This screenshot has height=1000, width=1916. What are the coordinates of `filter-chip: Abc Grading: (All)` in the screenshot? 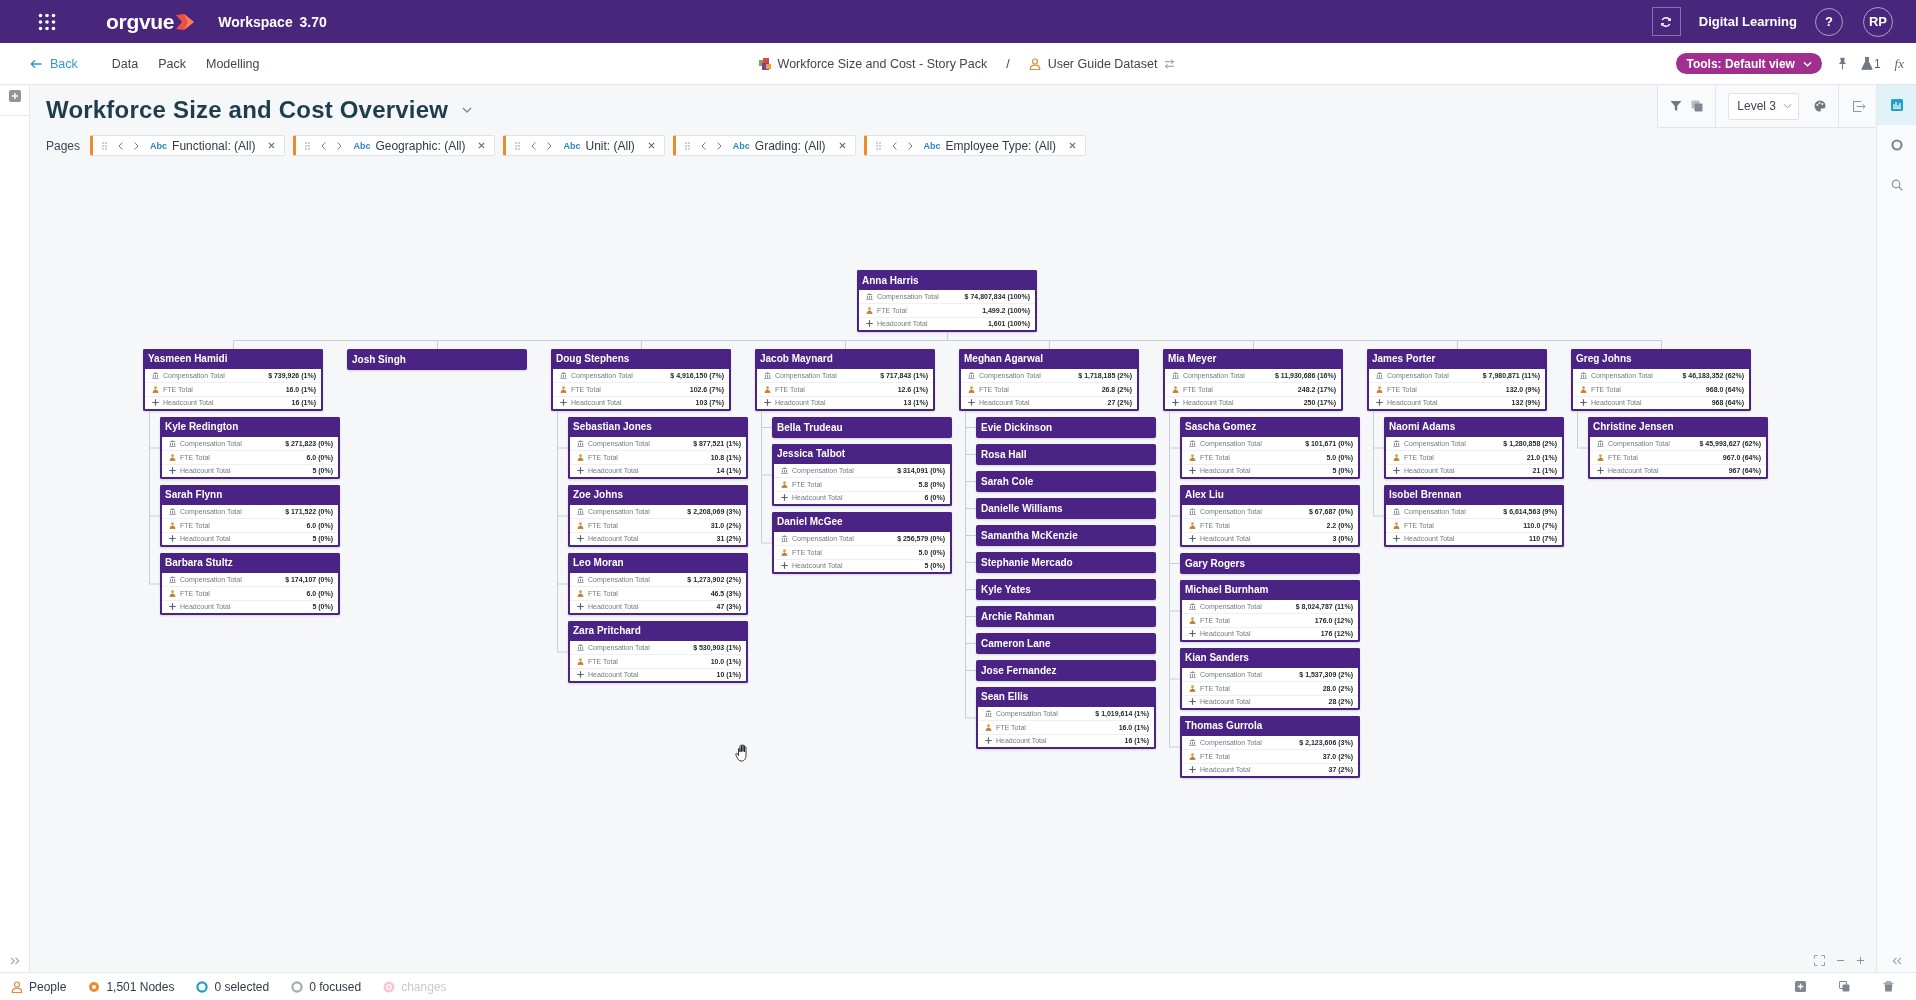 It's located at (764, 145).